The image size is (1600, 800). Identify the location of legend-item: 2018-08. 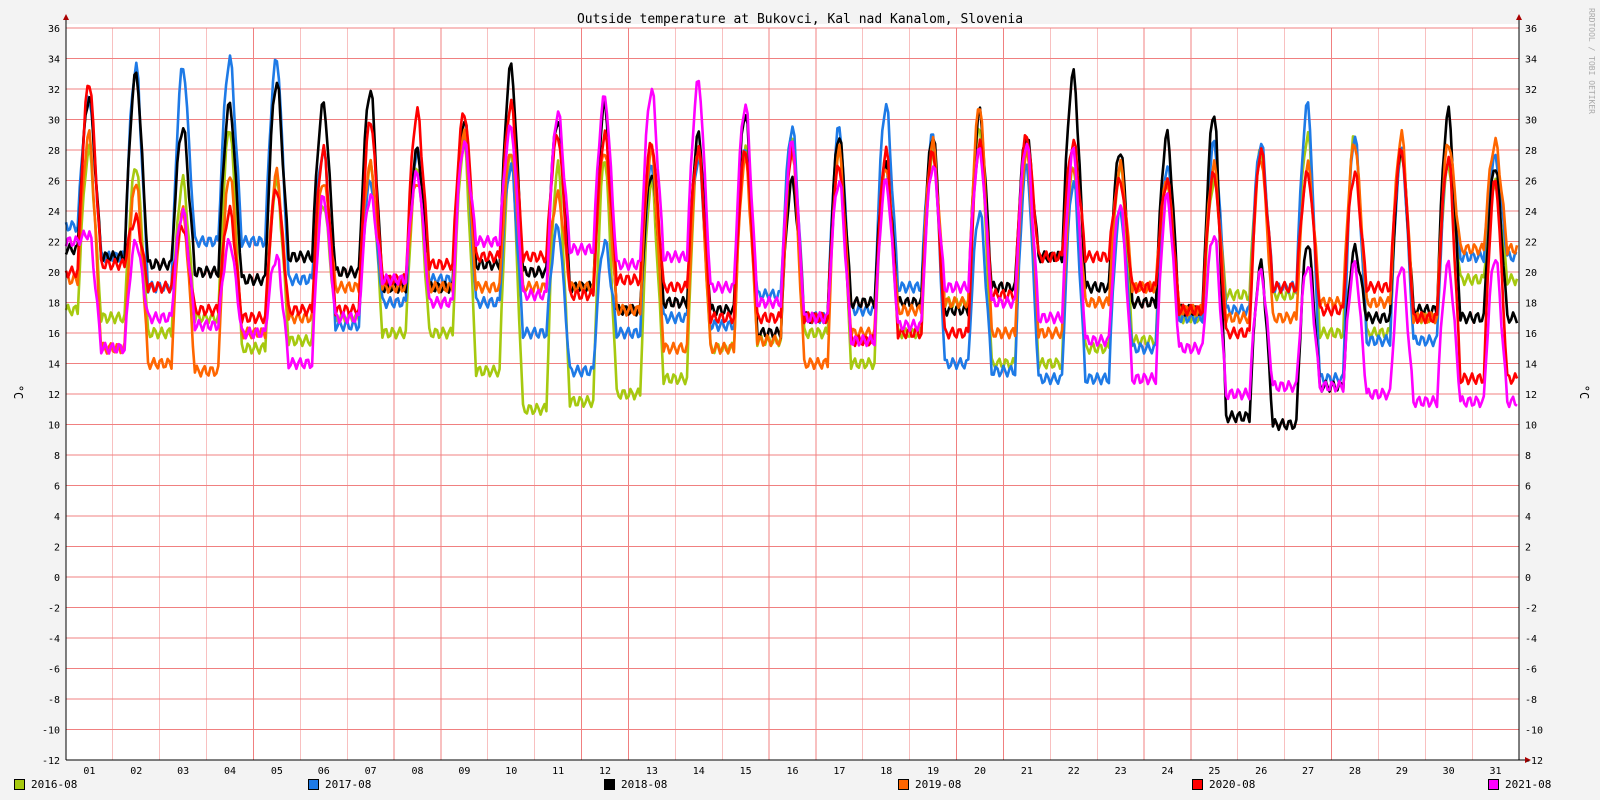
(635, 784).